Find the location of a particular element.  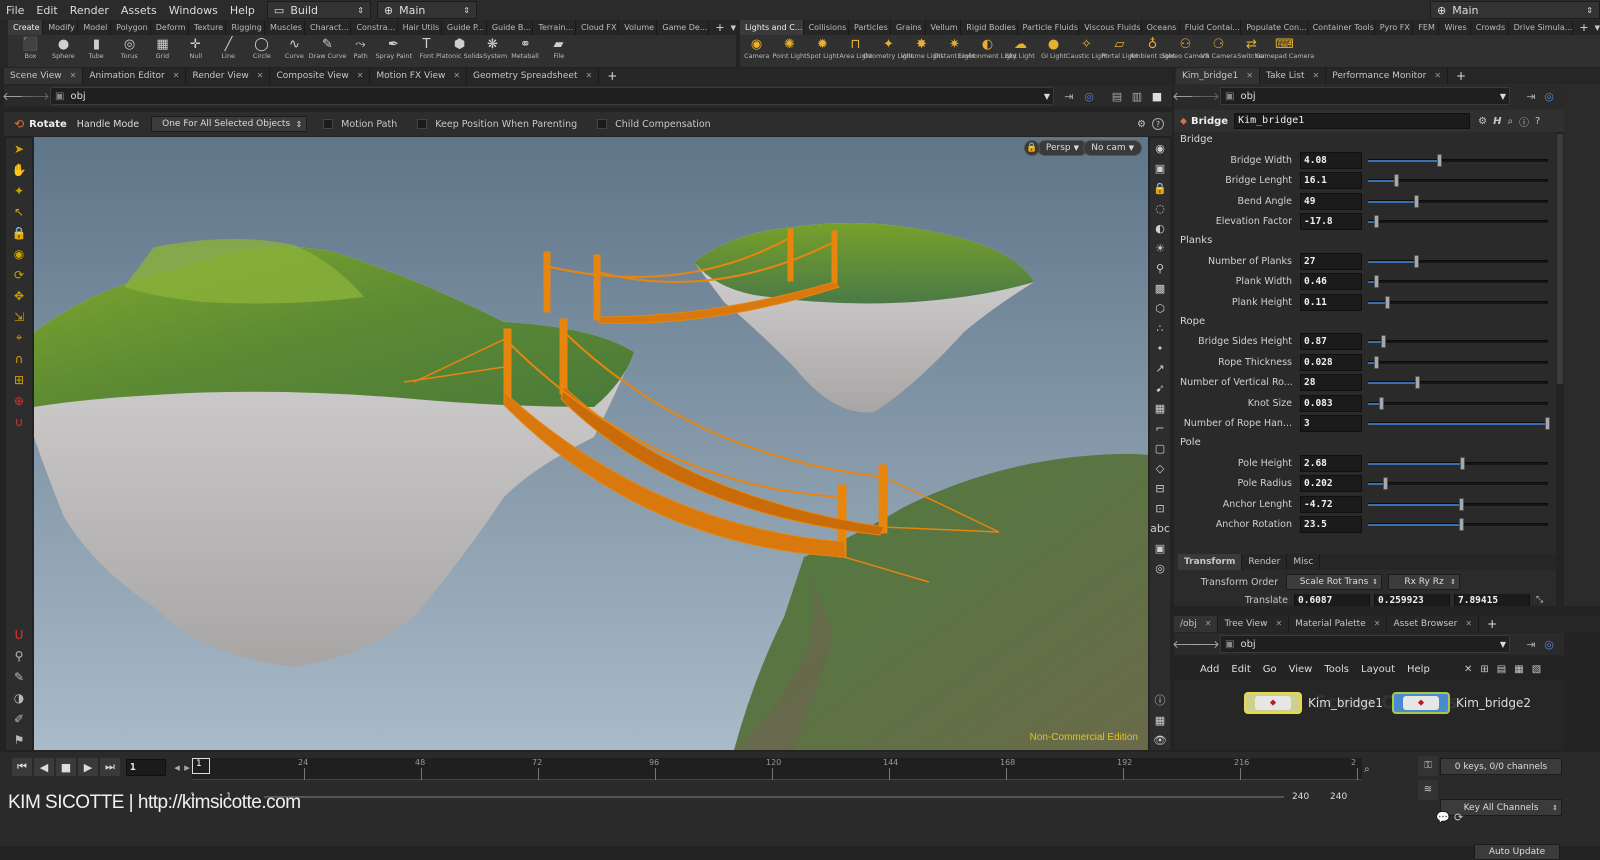

end-frame-field: 240 is located at coordinates (1311, 797).